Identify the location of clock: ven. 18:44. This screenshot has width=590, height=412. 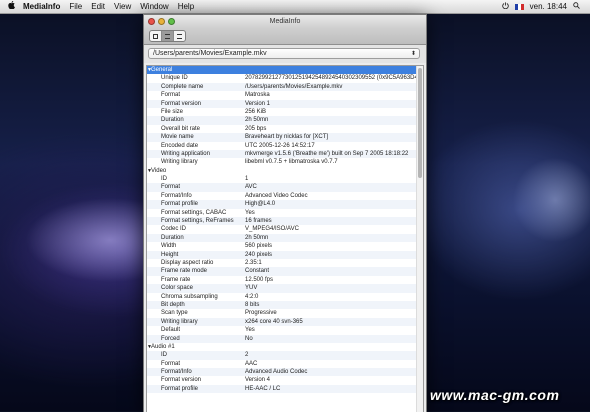
(548, 6).